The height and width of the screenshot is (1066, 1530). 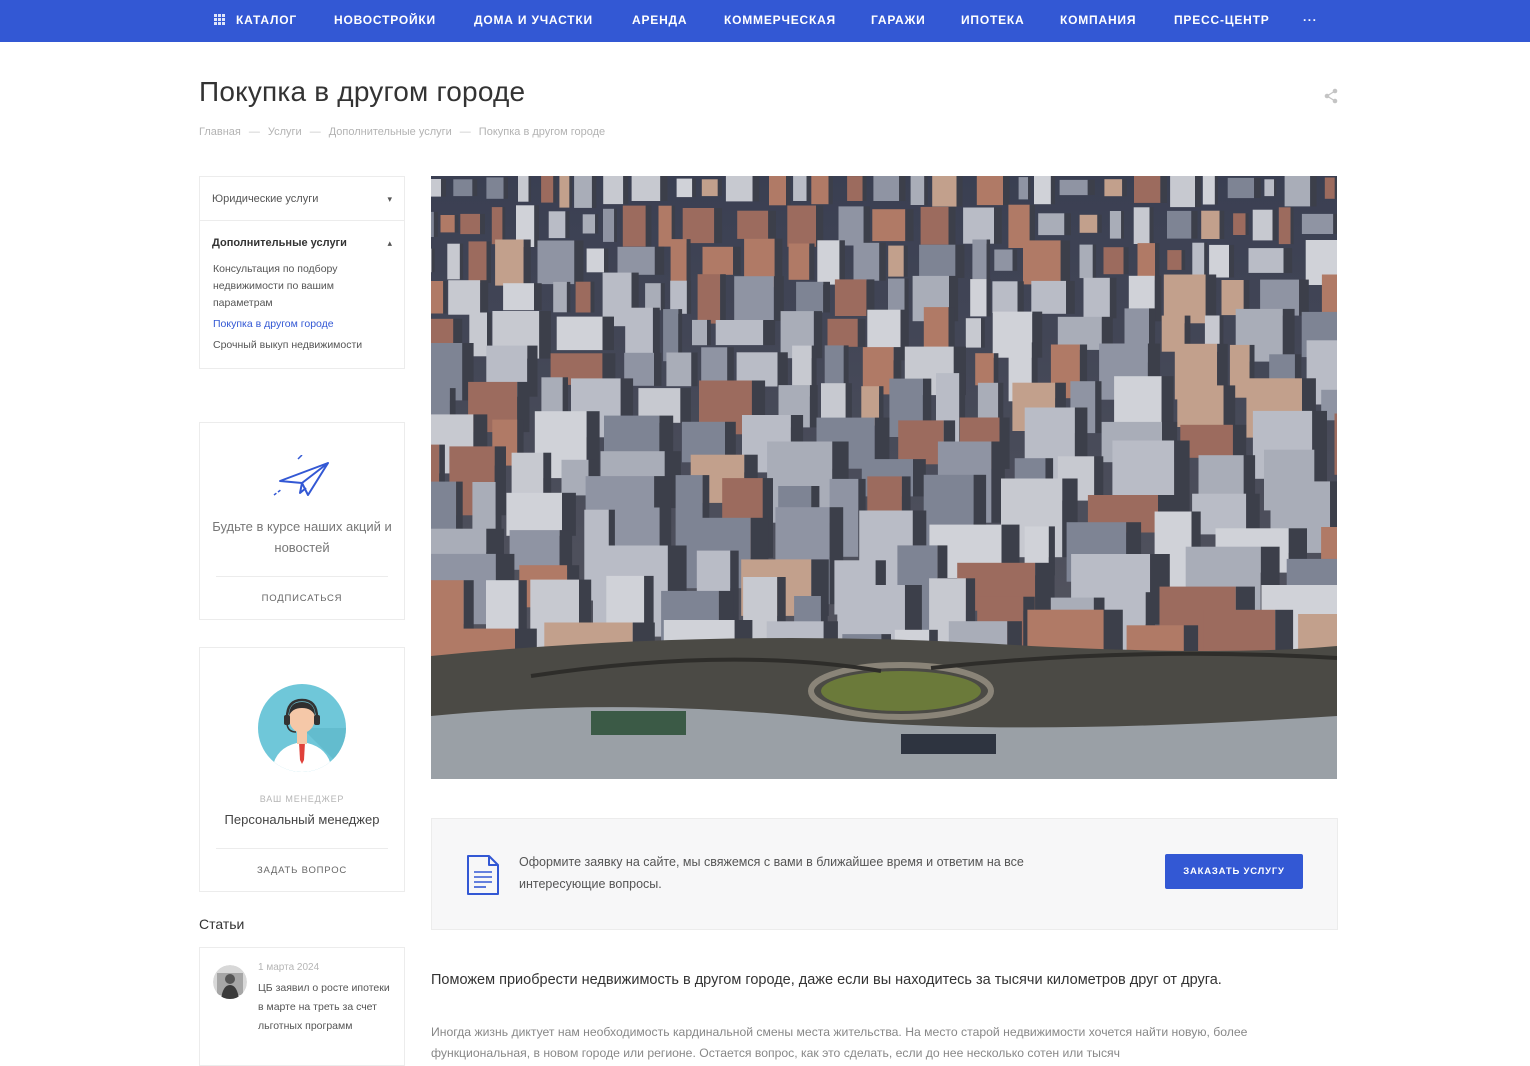 What do you see at coordinates (483, 875) in the screenshot?
I see `document-icon` at bounding box center [483, 875].